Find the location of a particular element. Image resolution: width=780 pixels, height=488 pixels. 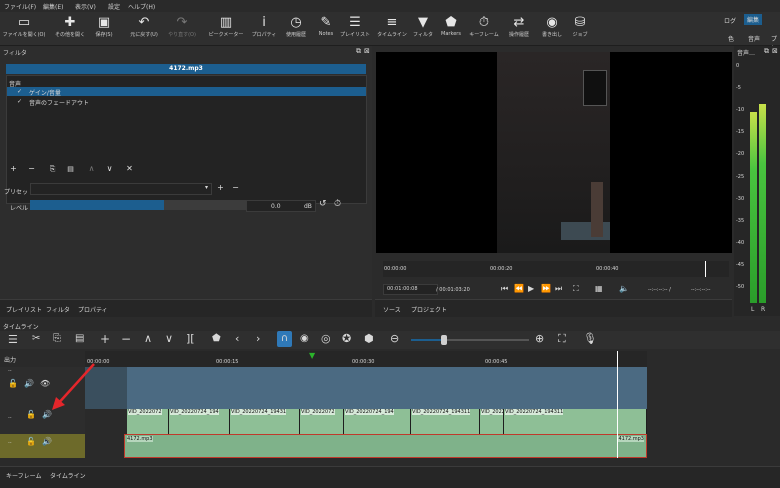

tab-filters: フィルタ is located at coordinates (58, 309).